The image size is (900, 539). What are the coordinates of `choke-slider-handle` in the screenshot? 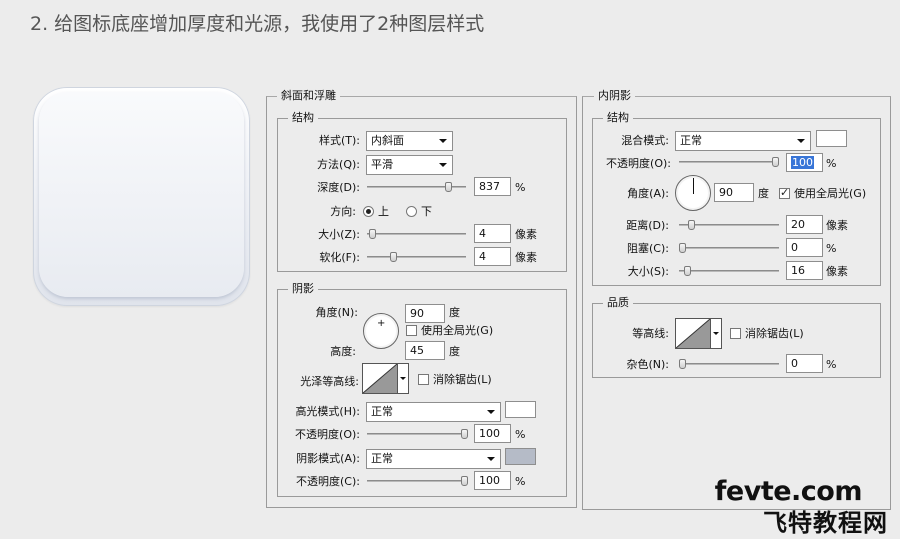 It's located at (682, 248).